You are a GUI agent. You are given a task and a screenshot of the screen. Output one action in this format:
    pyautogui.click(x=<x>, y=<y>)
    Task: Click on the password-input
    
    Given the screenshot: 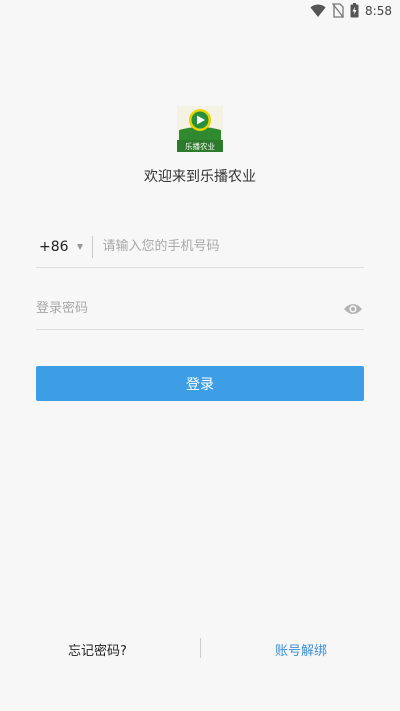 What is the action you would take?
    pyautogui.click(x=189, y=308)
    